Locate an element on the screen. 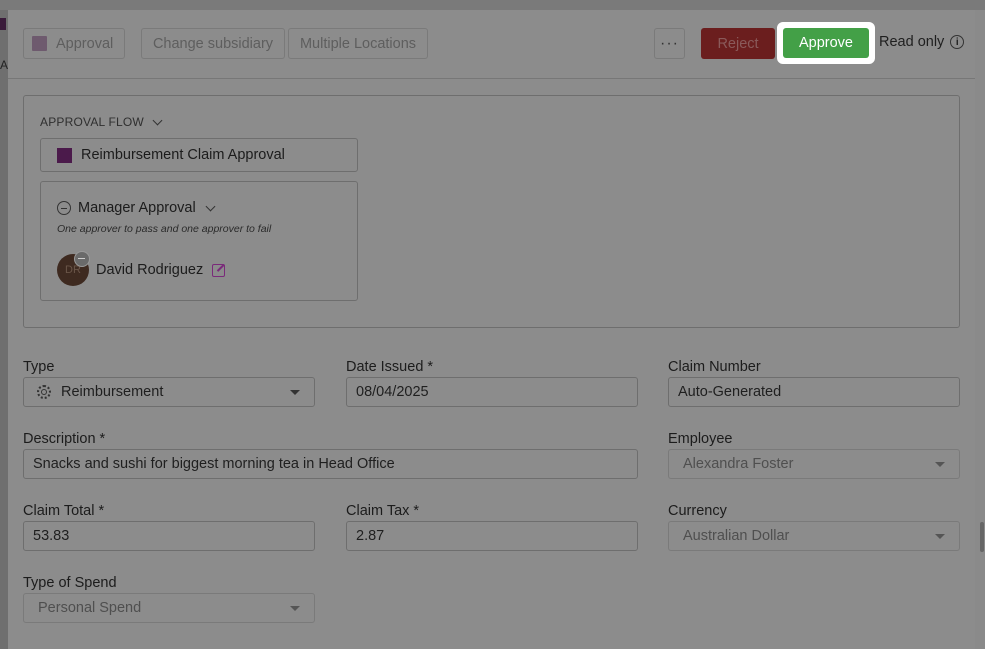 The width and height of the screenshot is (985, 649). read-only-indicator: Read only i is located at coordinates (922, 42).